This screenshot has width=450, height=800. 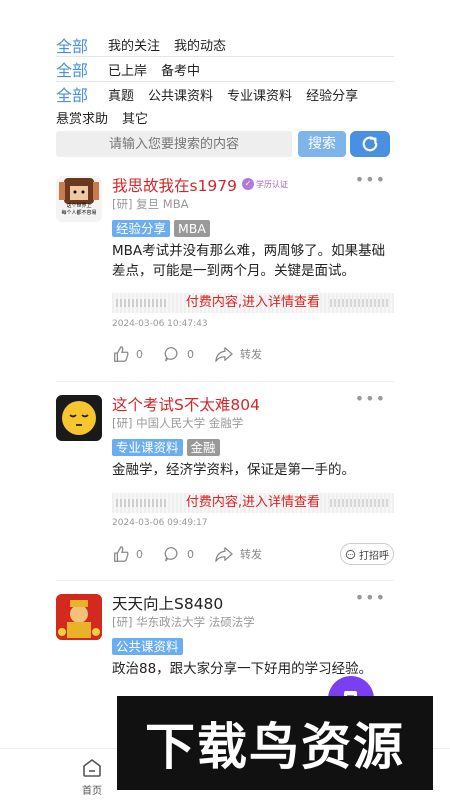 What do you see at coordinates (79, 213) in the screenshot?
I see `avatar-caption-2: 每个人都不容易` at bounding box center [79, 213].